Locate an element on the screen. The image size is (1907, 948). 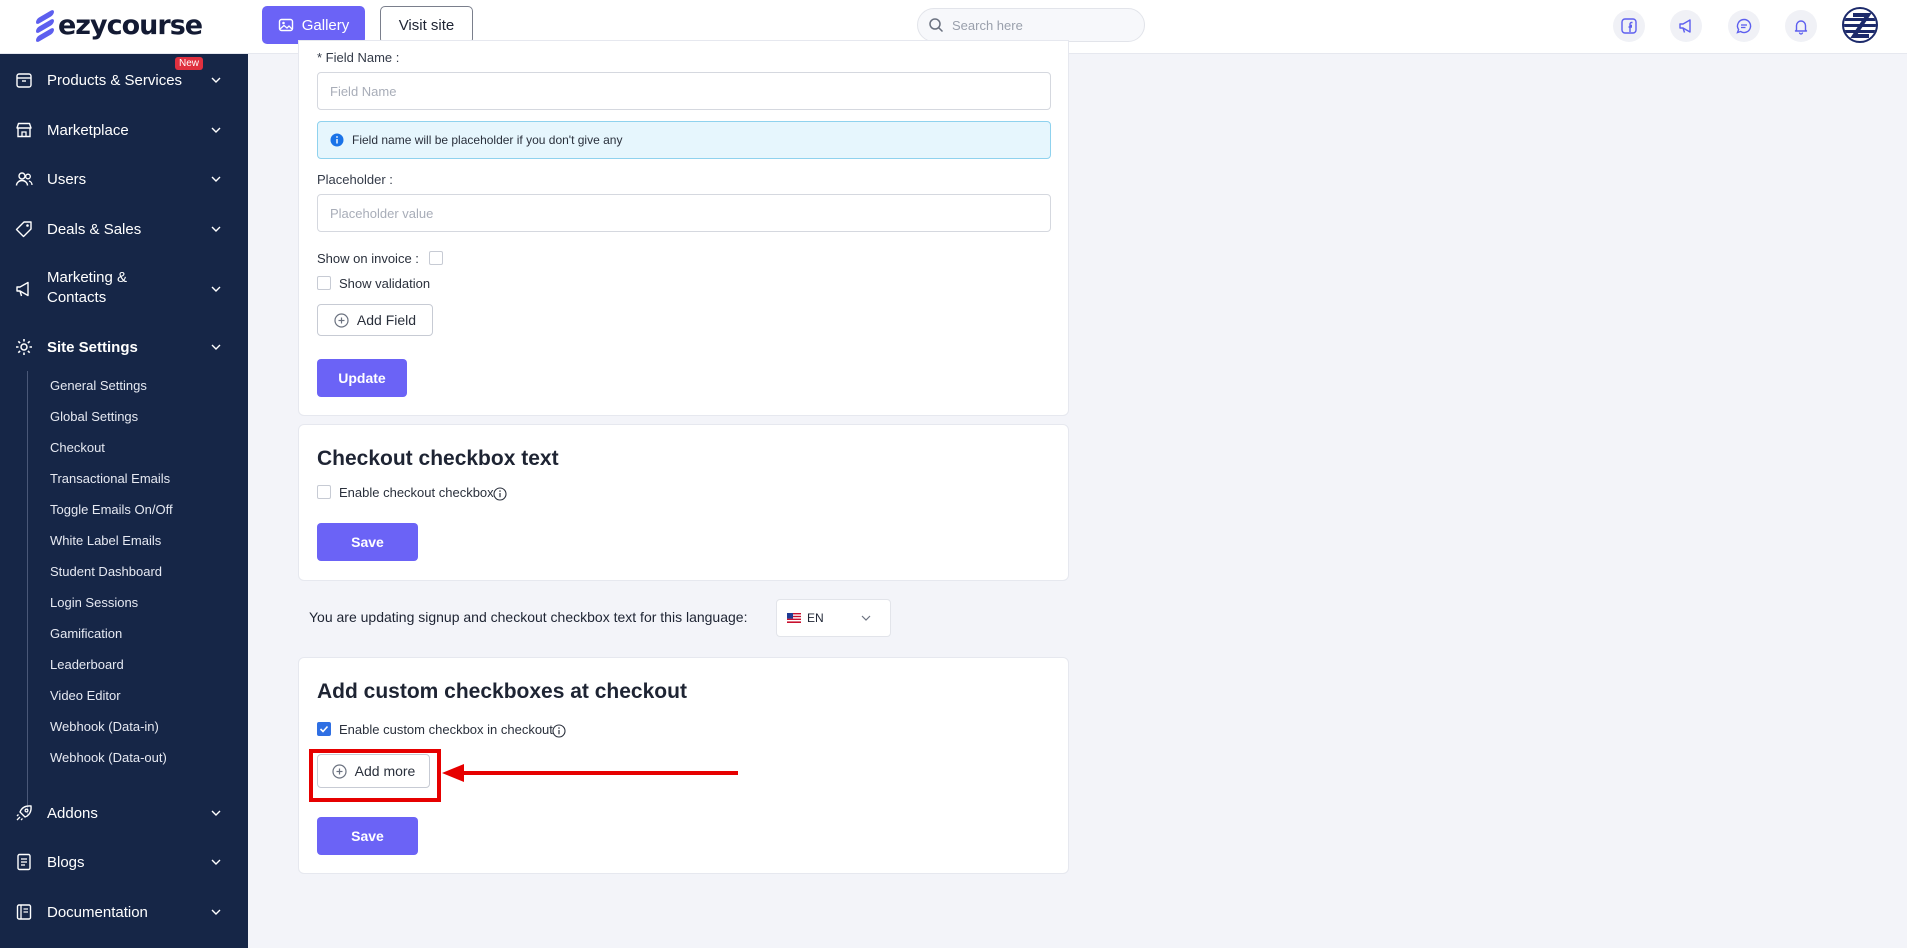
checkmark-icon is located at coordinates (324, 729).